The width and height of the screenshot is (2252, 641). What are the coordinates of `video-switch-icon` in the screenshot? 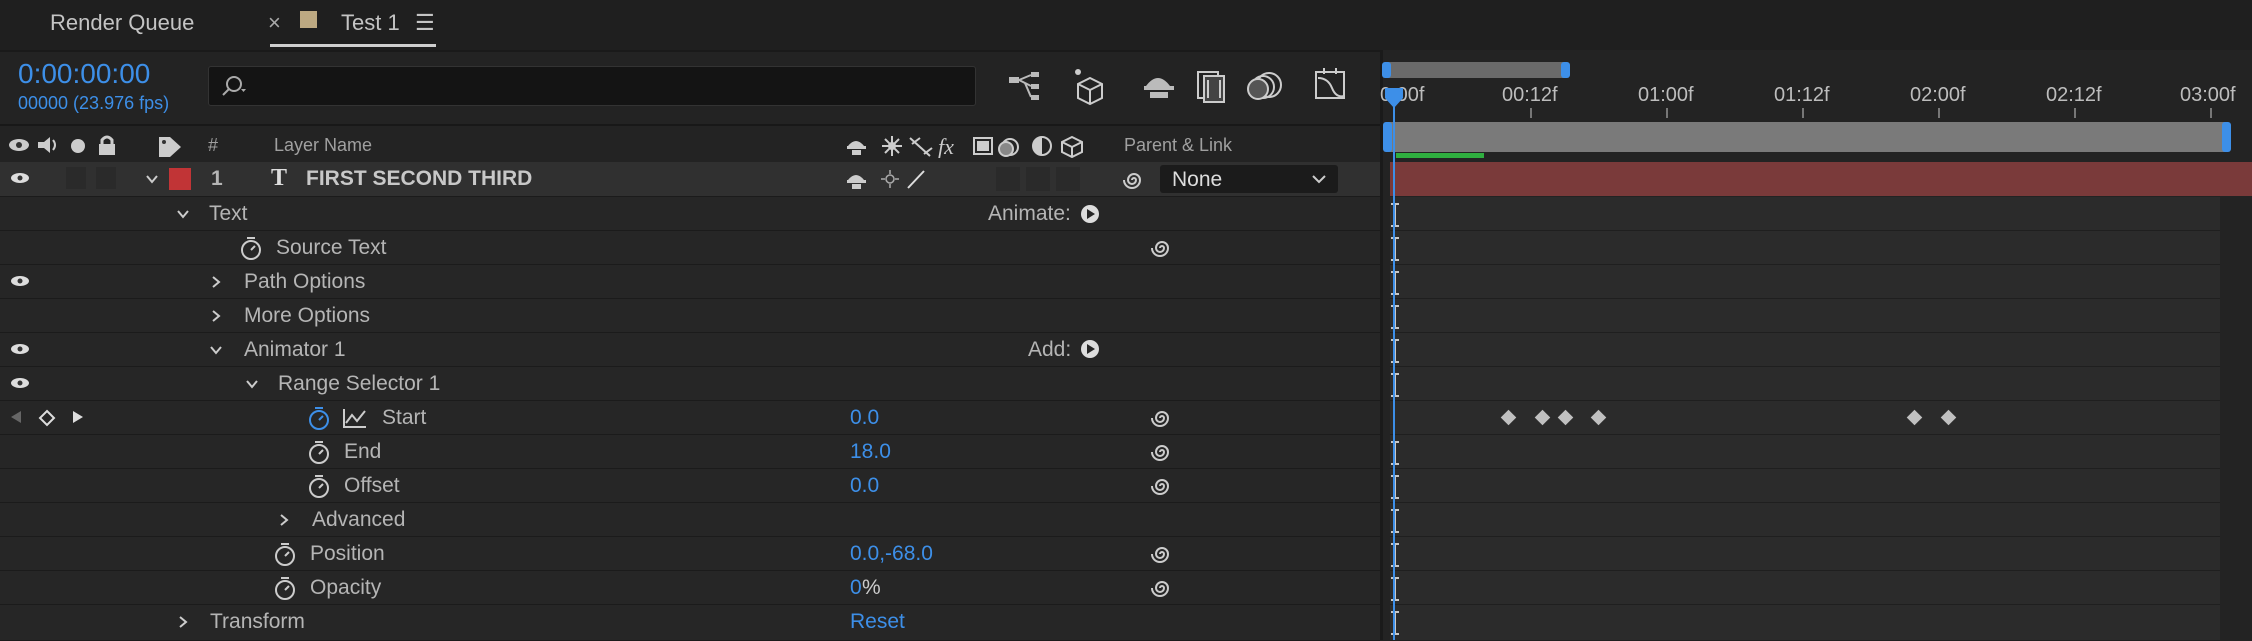 It's located at (19, 145).